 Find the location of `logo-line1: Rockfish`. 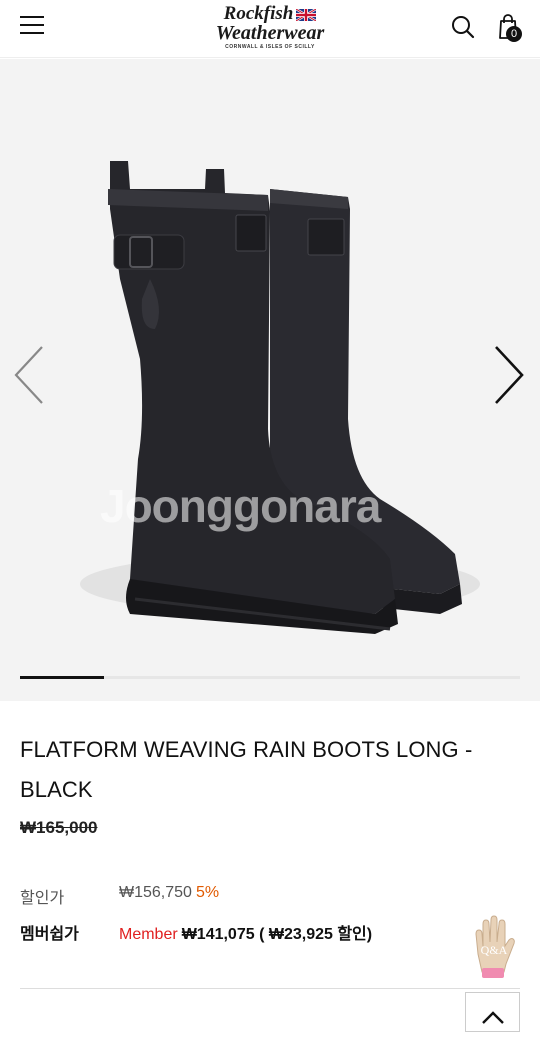

logo-line1: Rockfish is located at coordinates (258, 13).